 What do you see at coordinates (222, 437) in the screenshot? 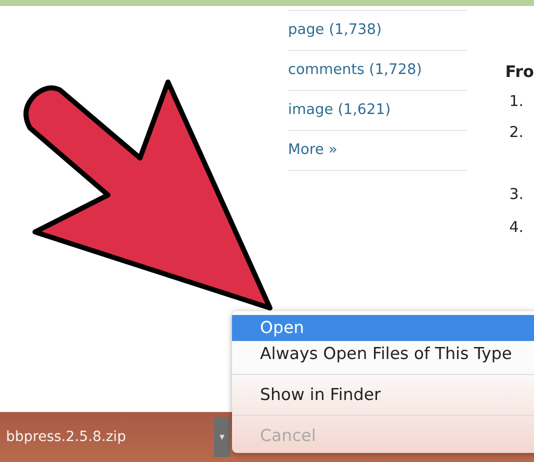
I see `menu-button: ▾` at bounding box center [222, 437].